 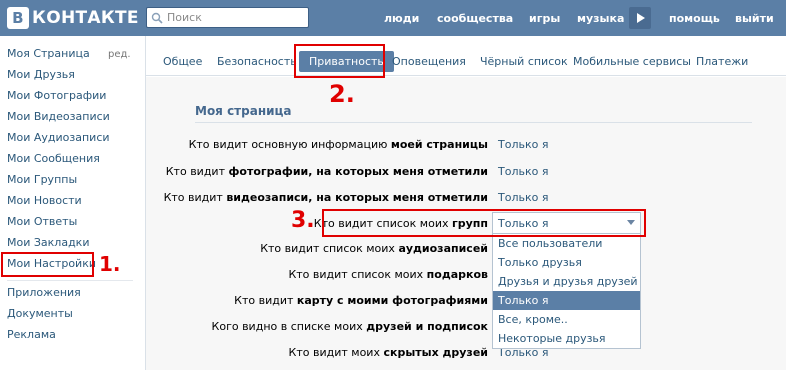 What do you see at coordinates (374, 248) in the screenshot?
I see `privacy-row-label: Кто видит список моих аудиозаписей` at bounding box center [374, 248].